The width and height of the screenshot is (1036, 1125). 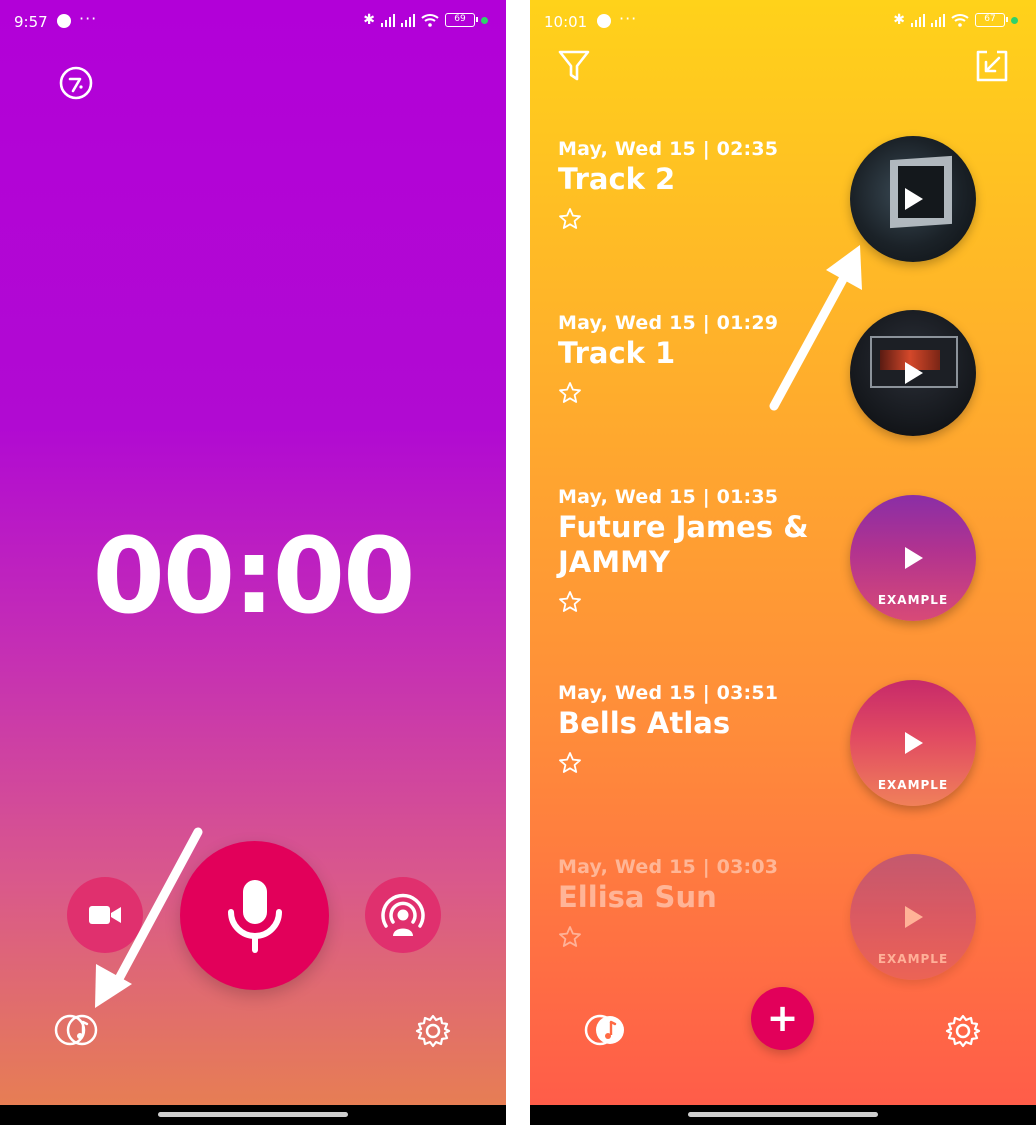 I want to click on recording-date: May, Wed 15 | 03:03, so click(x=668, y=867).